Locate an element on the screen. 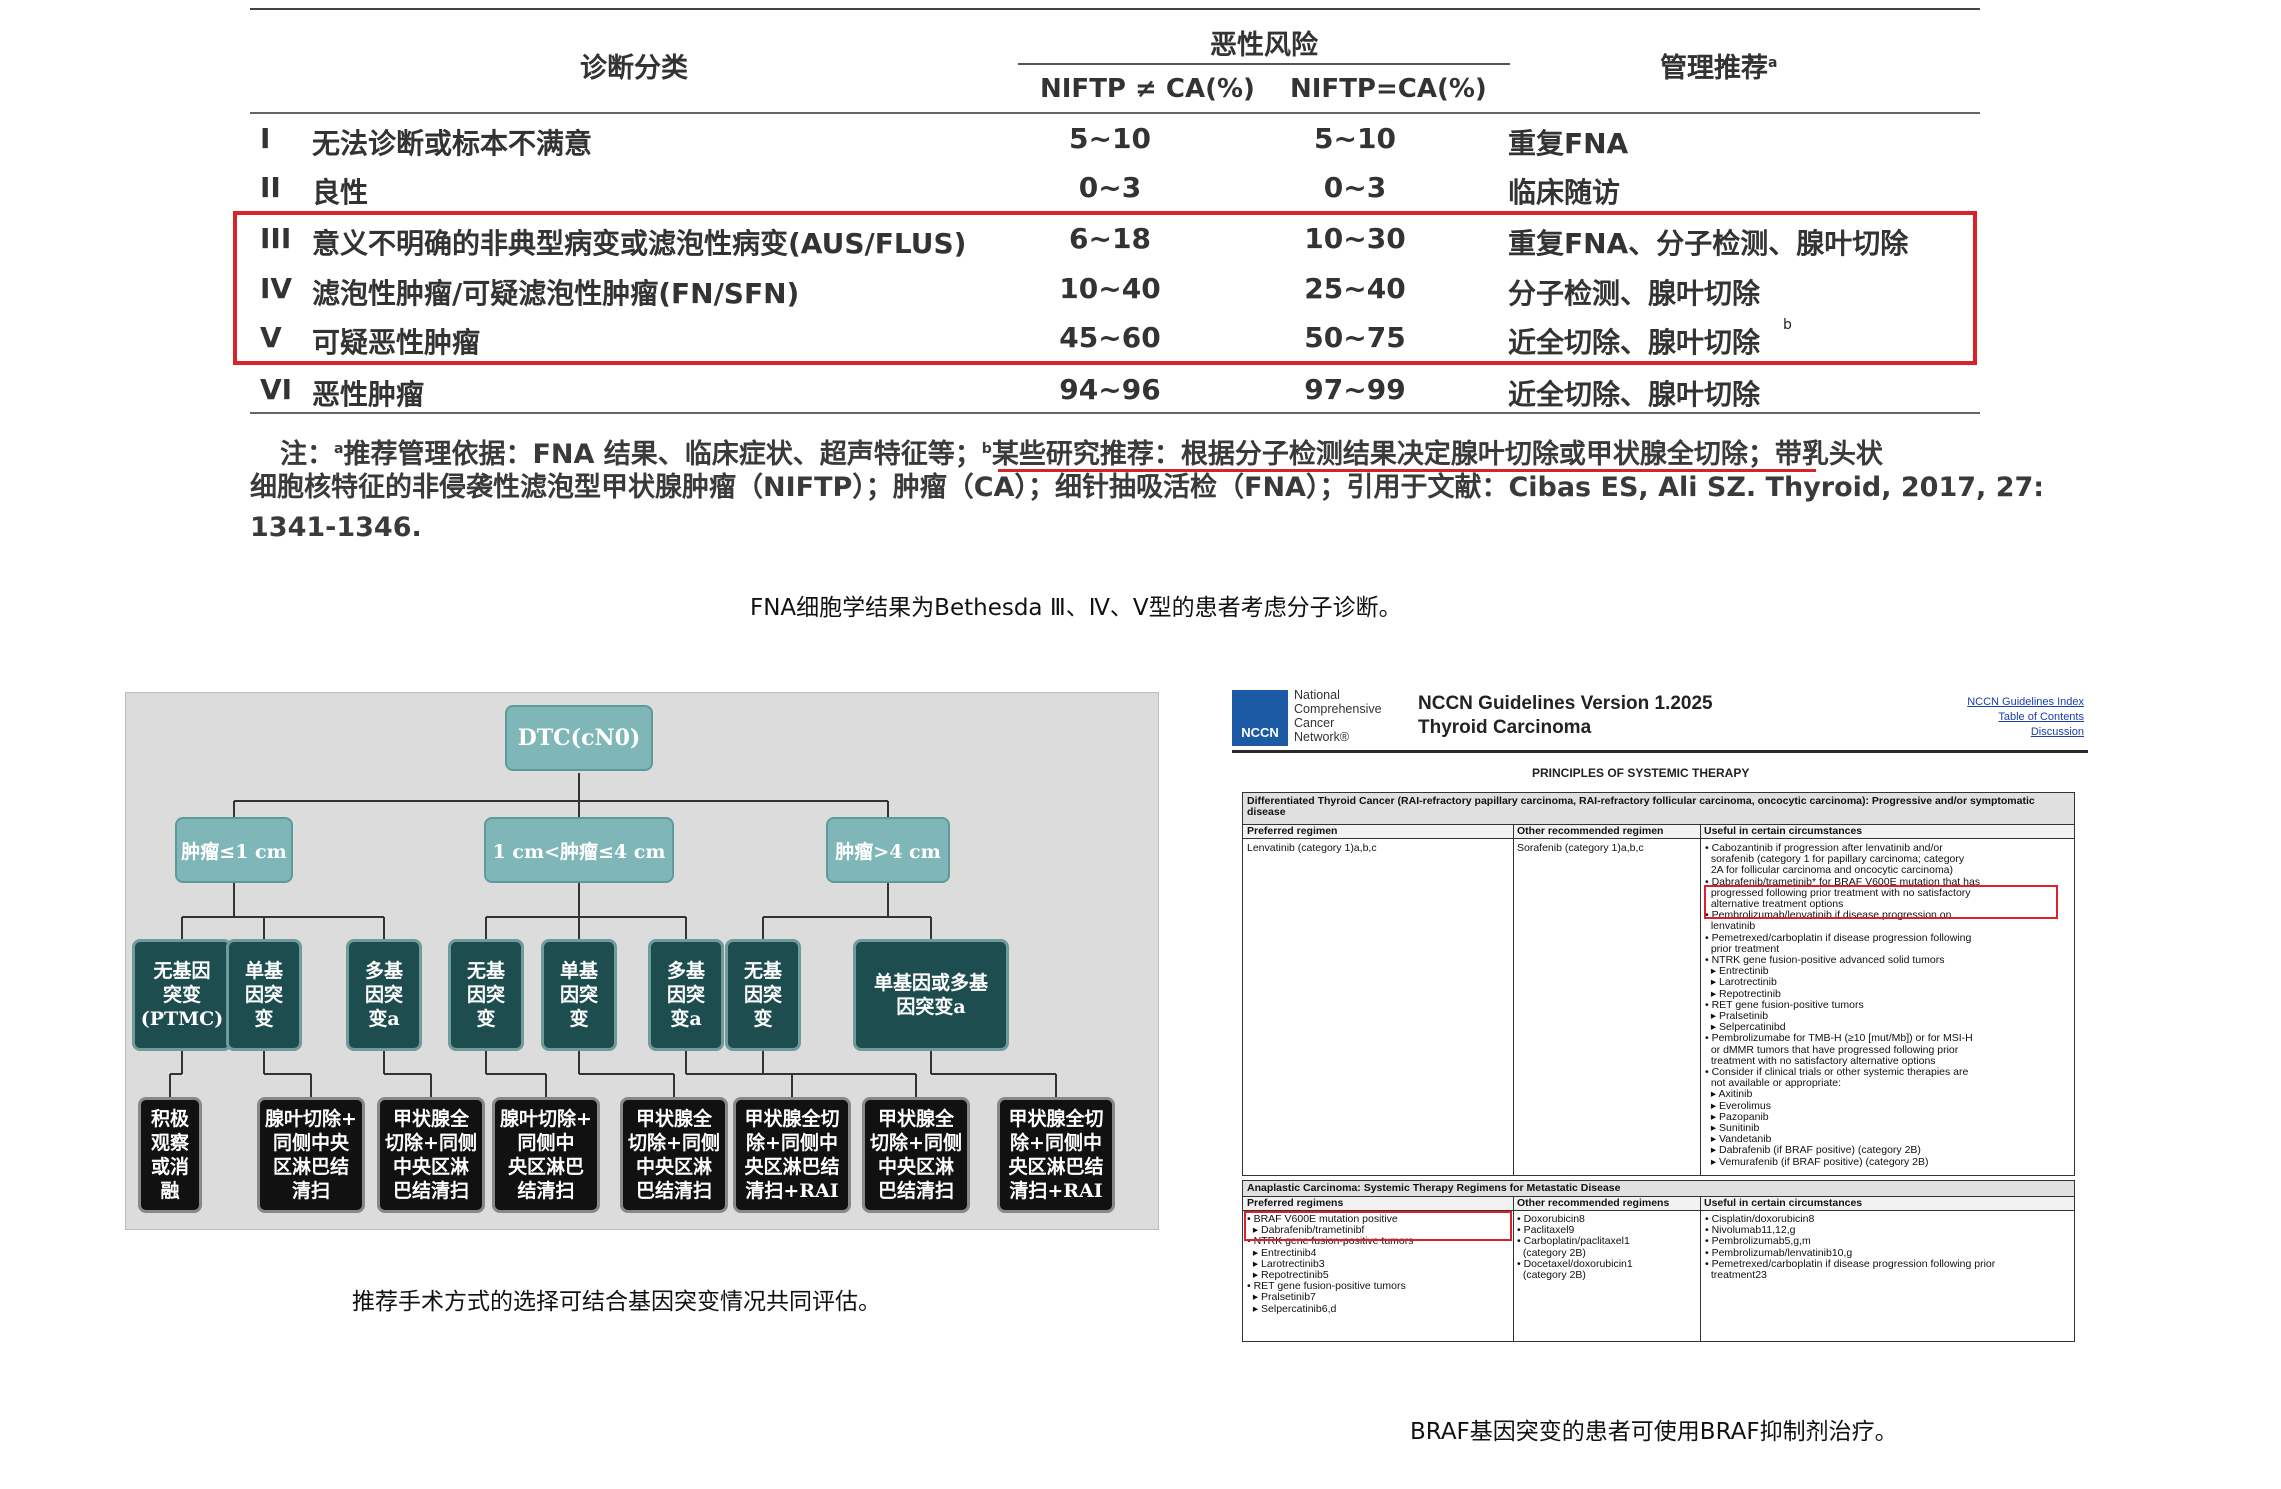 The image size is (2281, 1489). note-basis: 推荐管理依据：FNA 结果、临床症状、超声特征等； is located at coordinates (662, 454).